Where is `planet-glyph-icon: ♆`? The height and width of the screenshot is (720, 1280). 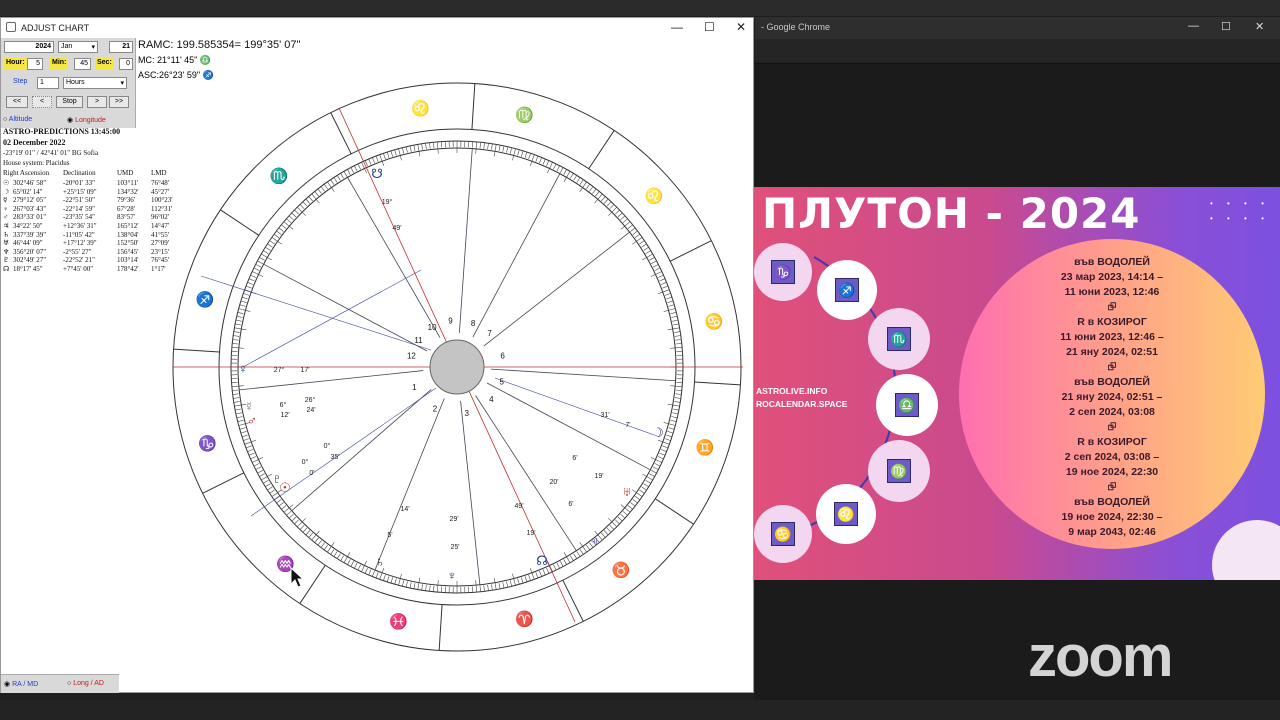
planet-glyph-icon: ♆ is located at coordinates (452, 575).